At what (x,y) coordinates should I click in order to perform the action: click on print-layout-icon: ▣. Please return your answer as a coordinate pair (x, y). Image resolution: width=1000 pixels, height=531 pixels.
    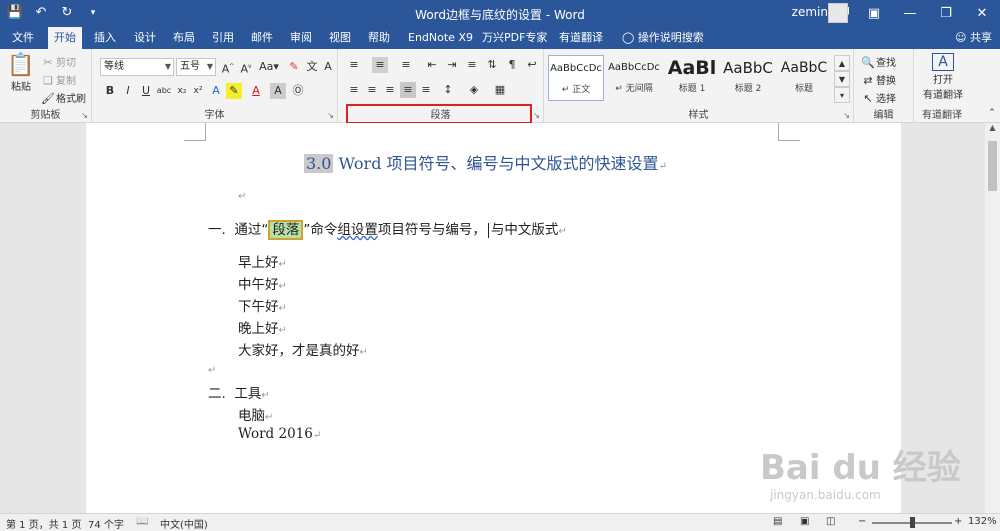
    Looking at the image, I should click on (804, 521).